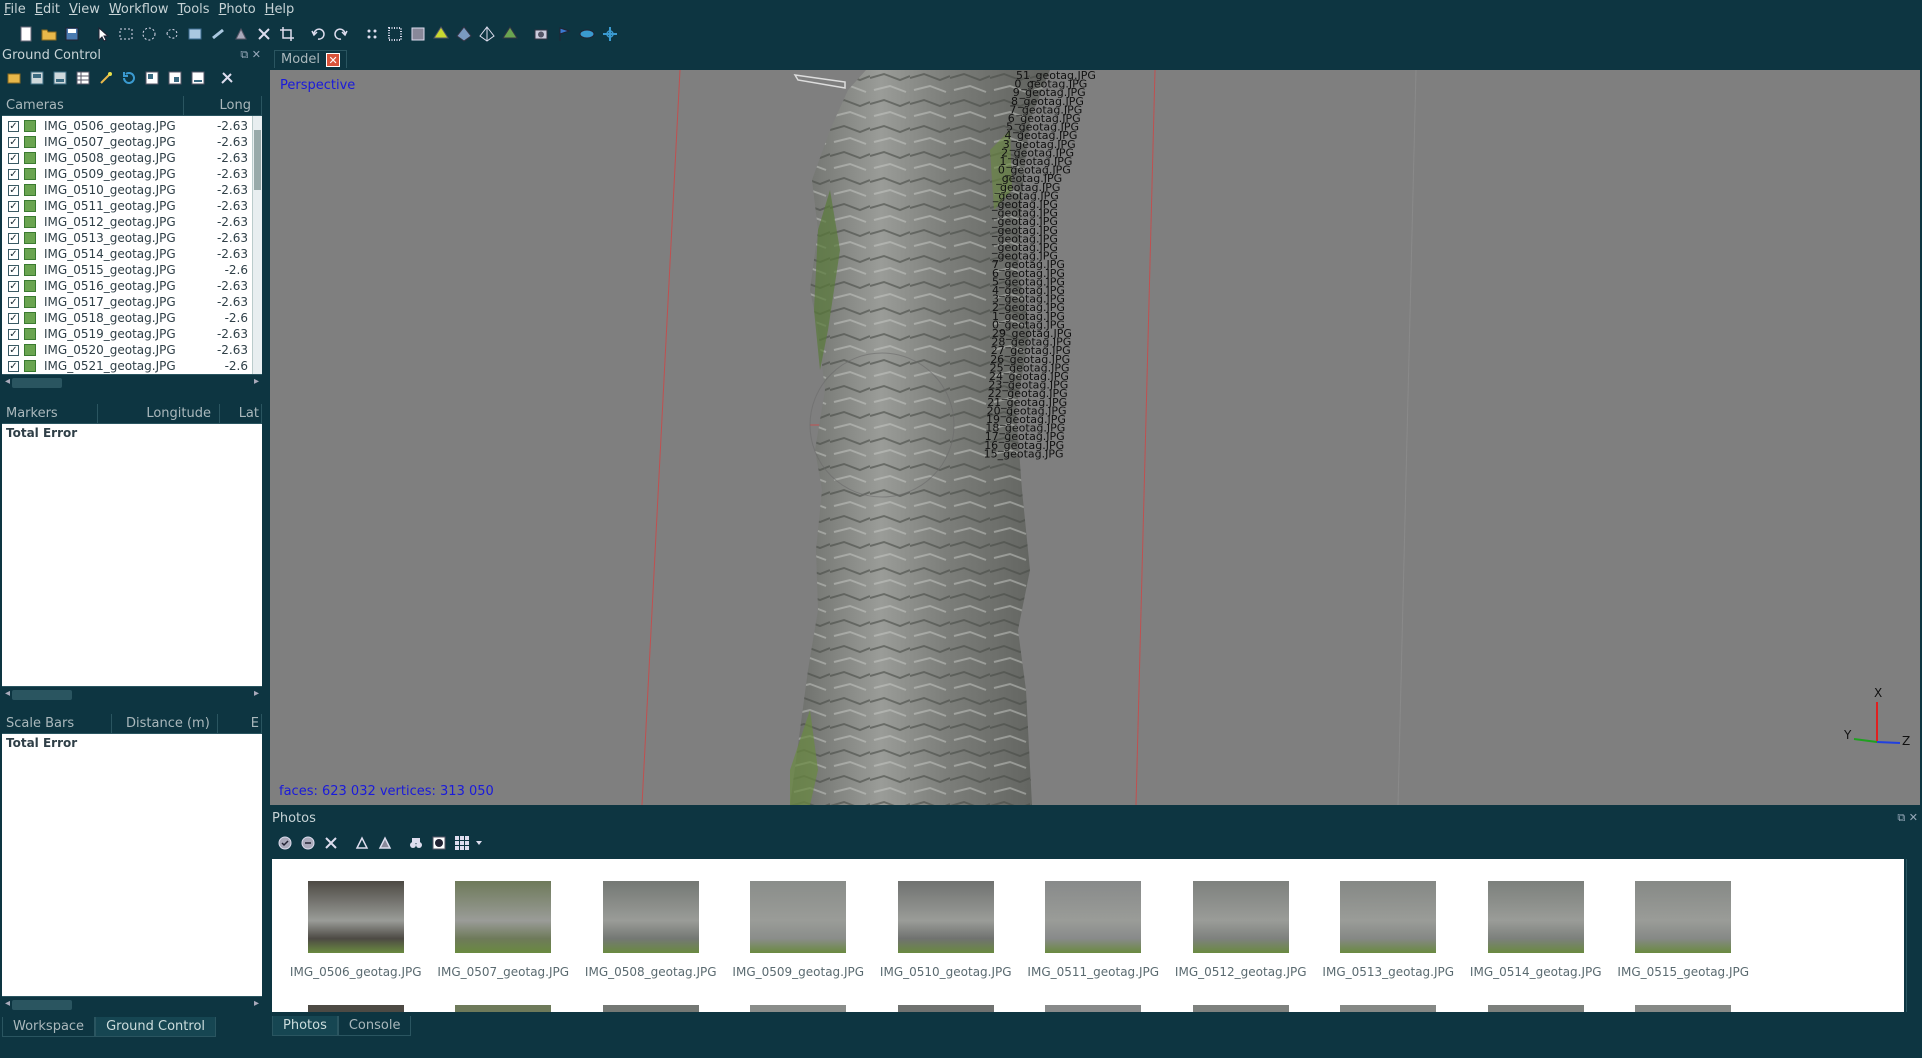 The image size is (1922, 1058). Describe the element at coordinates (132, 694) in the screenshot. I see `markers-hscrollbar: ◂ ▸` at that location.